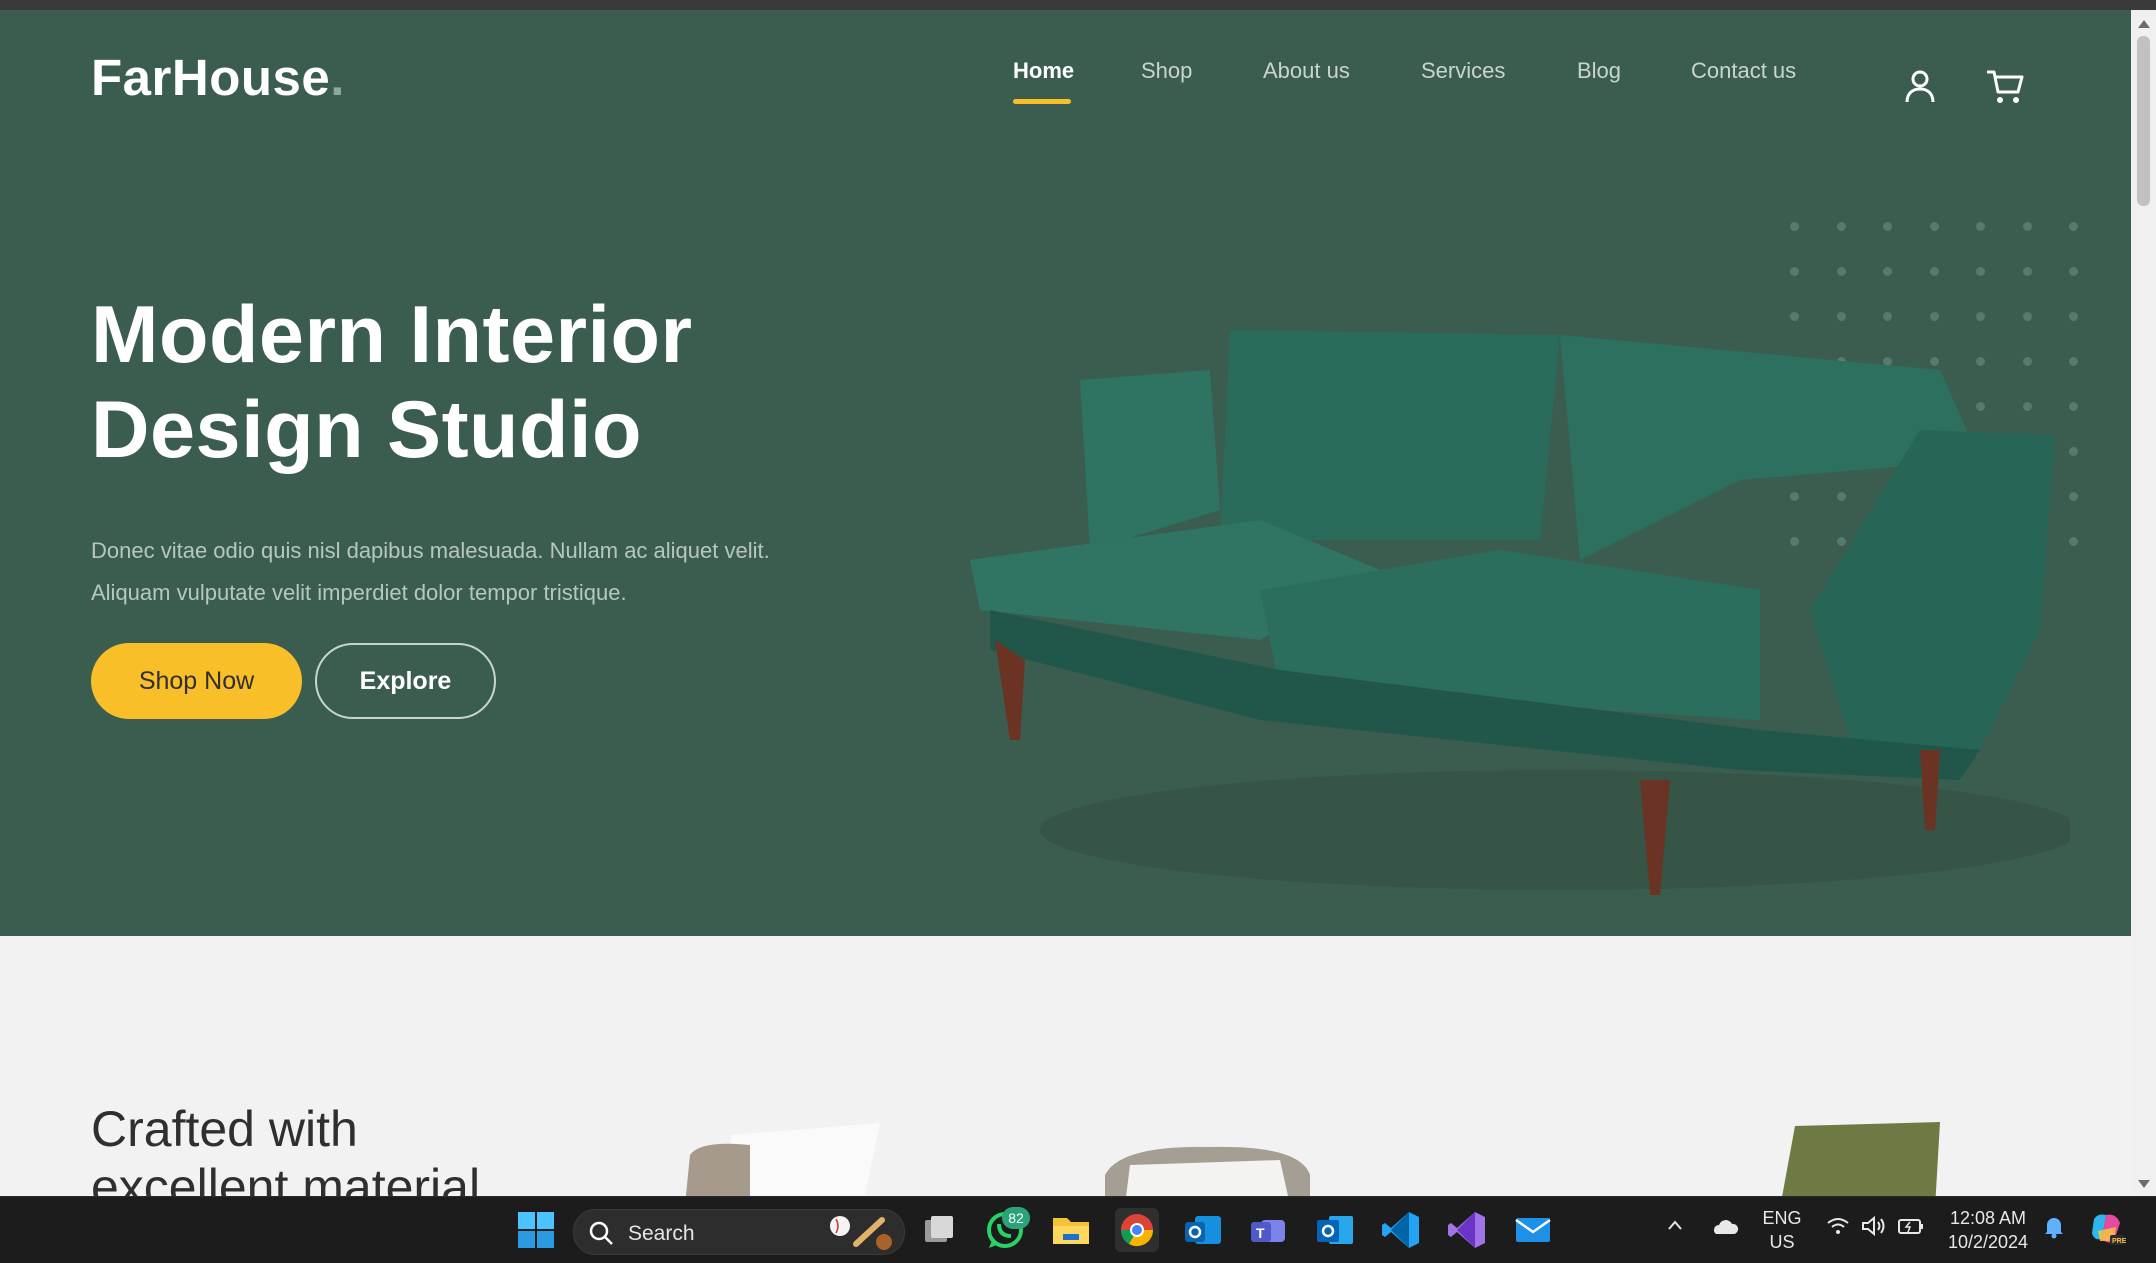 This screenshot has height=1263, width=2156. What do you see at coordinates (861, 1233) in the screenshot?
I see `baseball-search-highlight-icon` at bounding box center [861, 1233].